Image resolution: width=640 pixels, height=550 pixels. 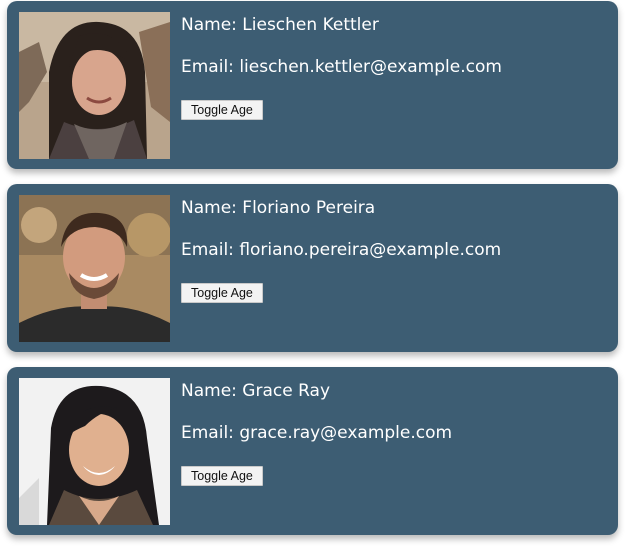 I want to click on user-name-line: Name: Floriano Pereira, so click(x=278, y=208).